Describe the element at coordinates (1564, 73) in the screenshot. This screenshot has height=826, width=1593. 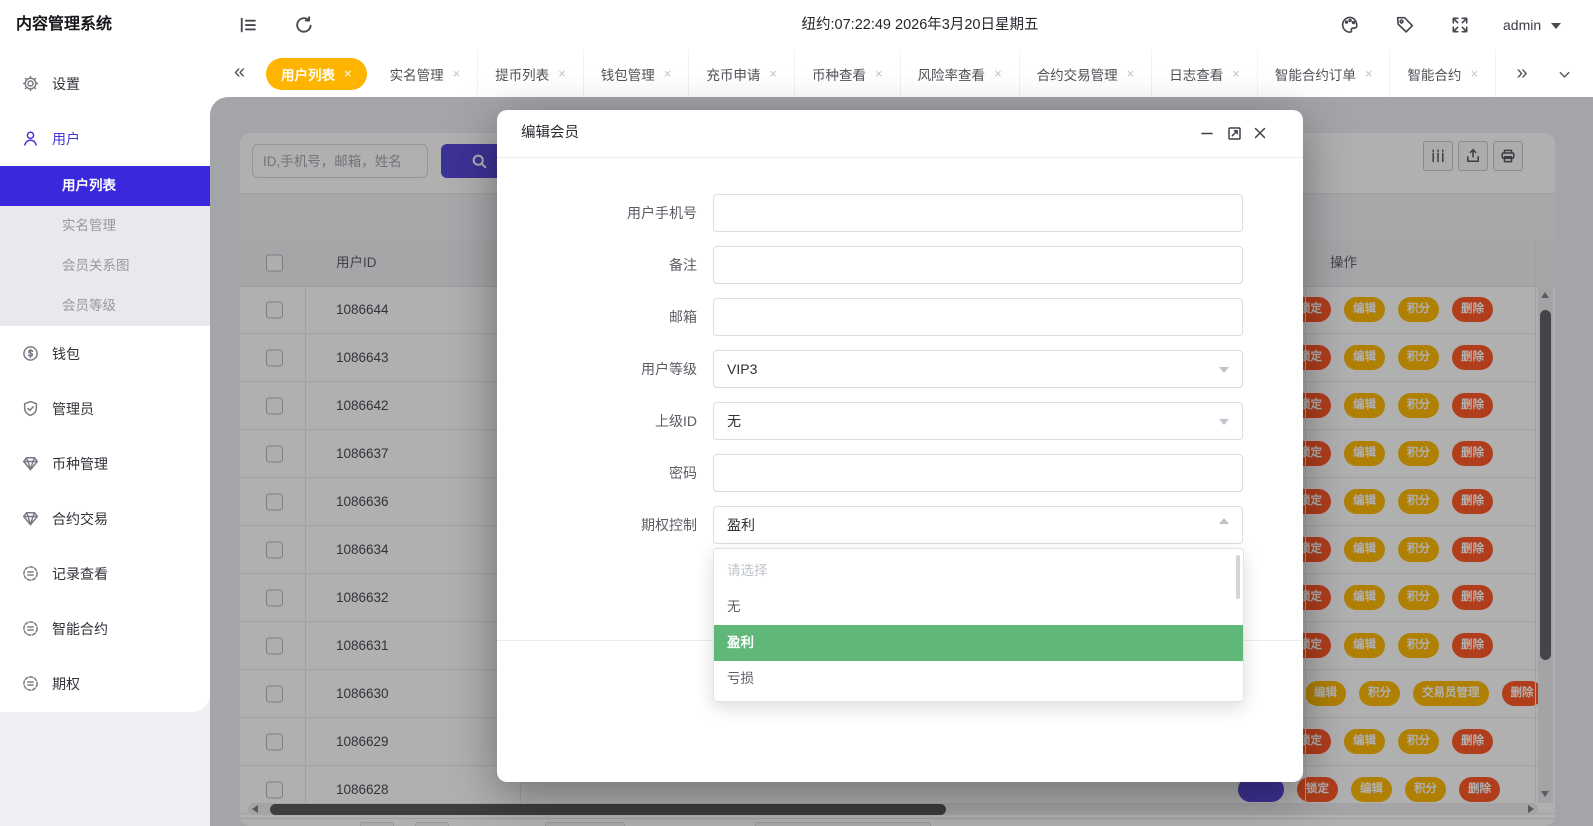
I see `tabs-menu-chevron-down-icon` at that location.